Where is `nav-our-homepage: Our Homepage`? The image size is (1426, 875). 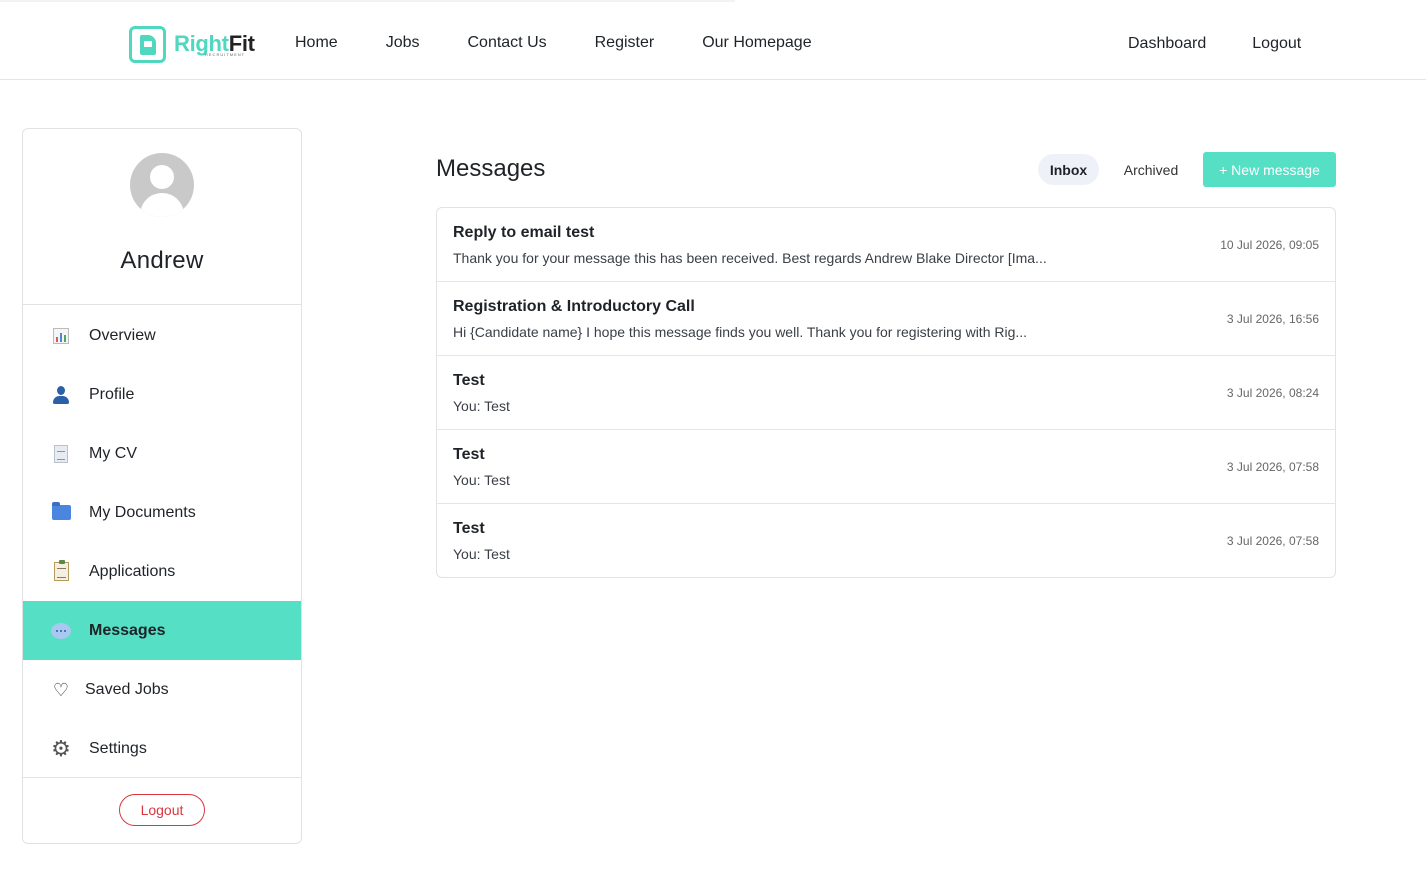 nav-our-homepage: Our Homepage is located at coordinates (756, 43).